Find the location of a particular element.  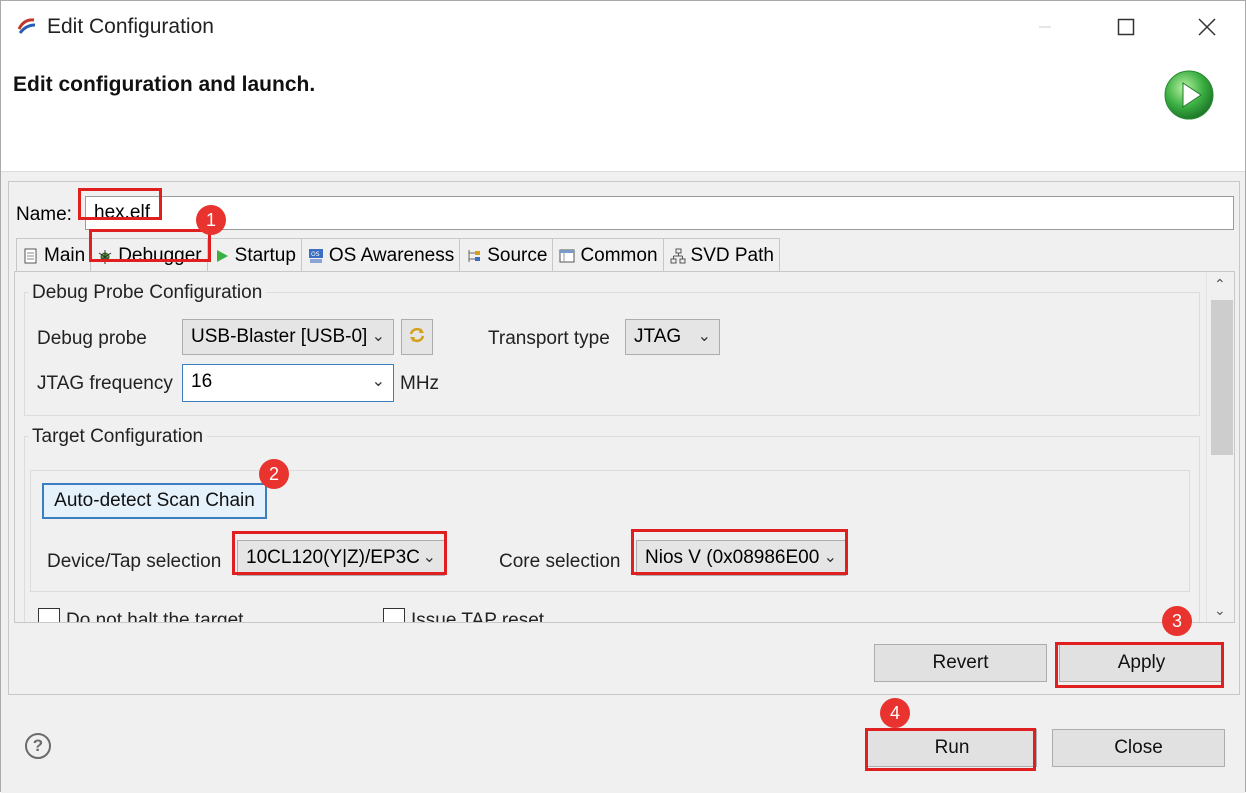

minimize-button is located at coordinates (1045, 27).